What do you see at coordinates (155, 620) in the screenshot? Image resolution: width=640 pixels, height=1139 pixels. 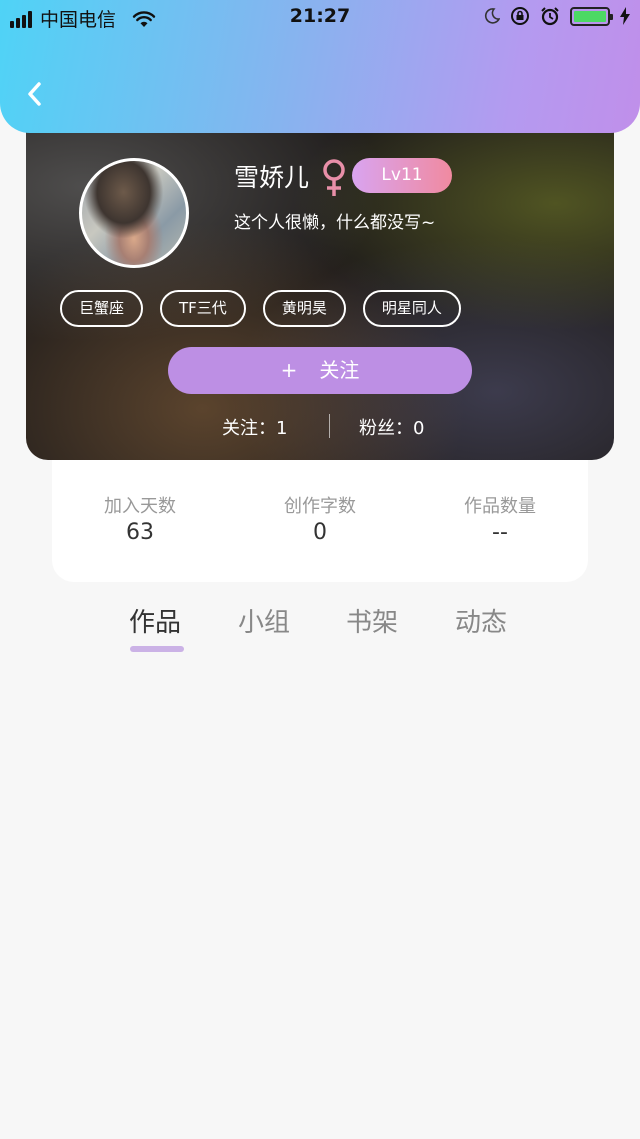 I see `tab-works: 作品` at bounding box center [155, 620].